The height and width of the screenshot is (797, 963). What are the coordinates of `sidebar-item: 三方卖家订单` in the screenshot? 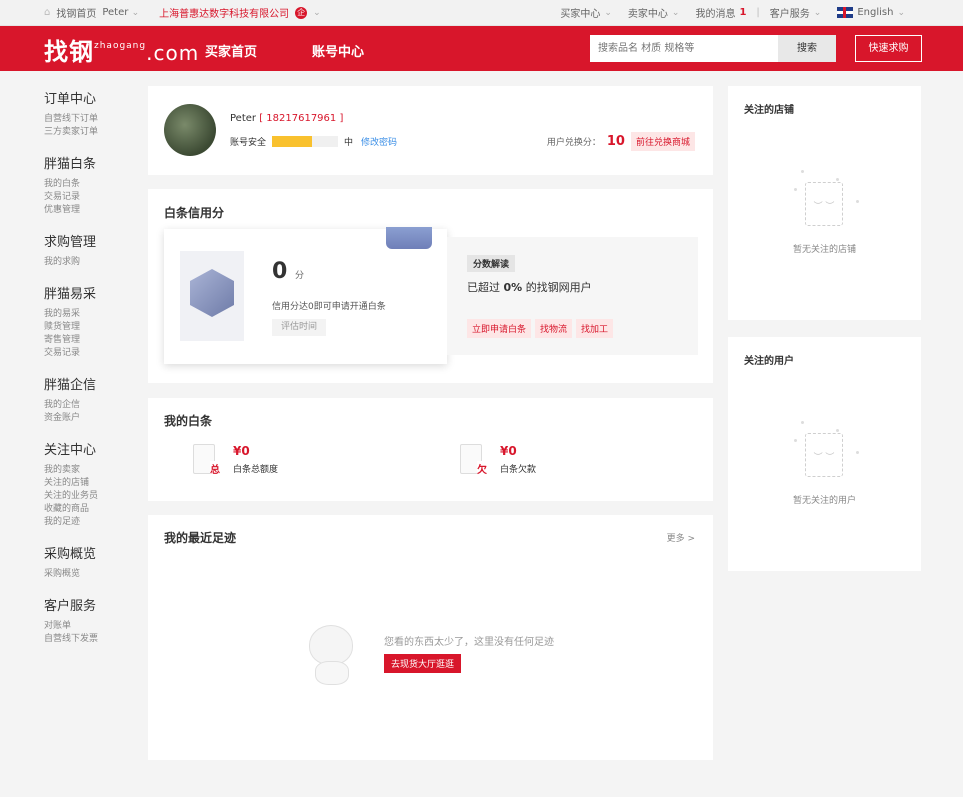 It's located at (89, 132).